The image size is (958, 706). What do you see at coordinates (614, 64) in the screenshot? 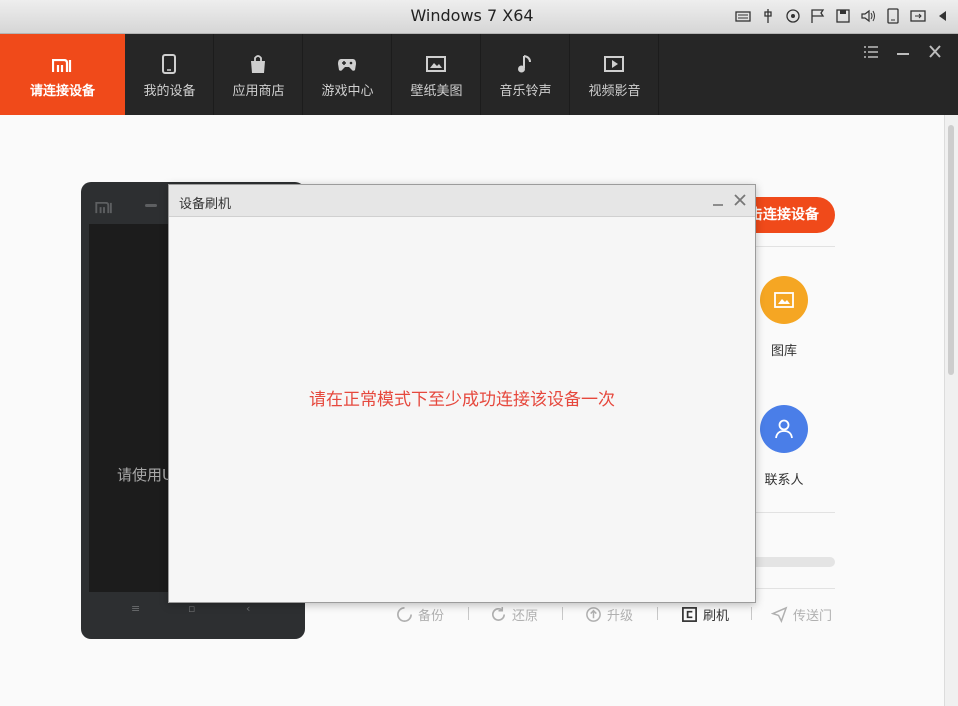
I see `video-icon` at bounding box center [614, 64].